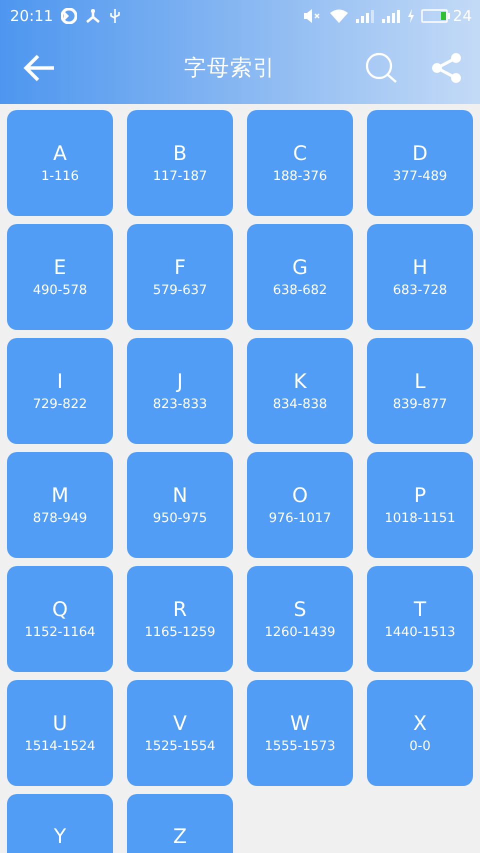  What do you see at coordinates (60, 823) in the screenshot?
I see `letter-tile: Y` at bounding box center [60, 823].